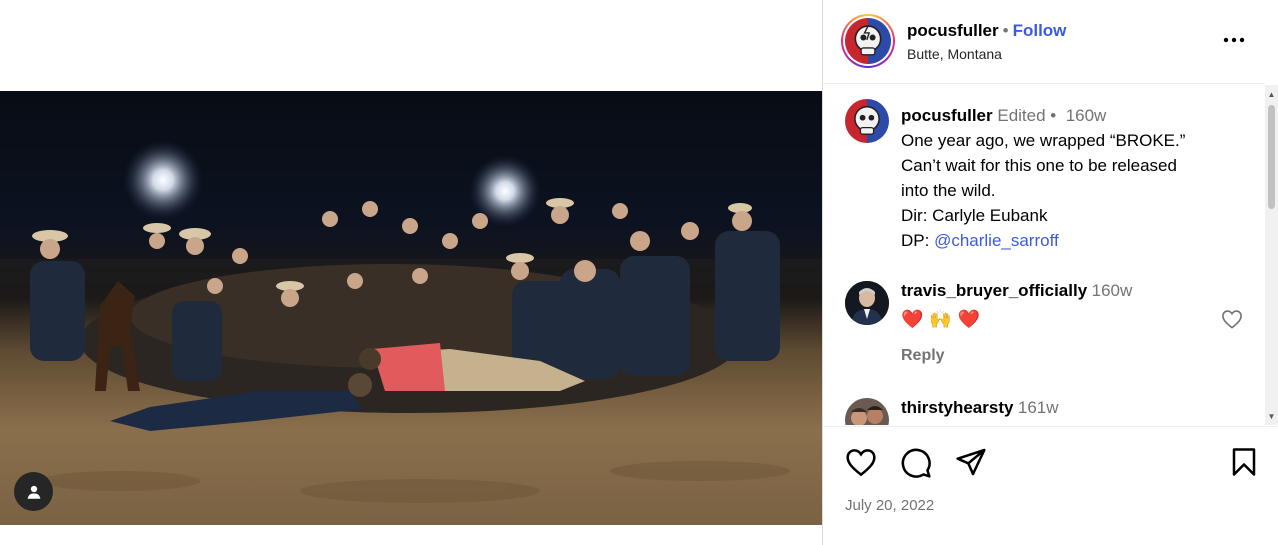  What do you see at coordinates (1021, 115) in the screenshot?
I see `caption-edited-label: Edited` at bounding box center [1021, 115].